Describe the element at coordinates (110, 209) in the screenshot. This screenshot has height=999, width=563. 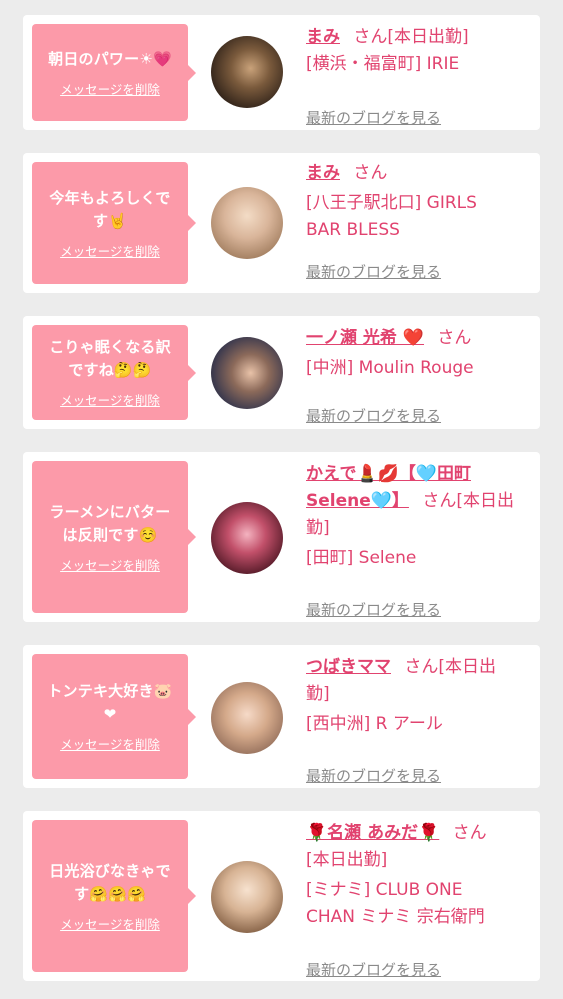
I see `message-text: 今年もよろしくで す🤘` at that location.